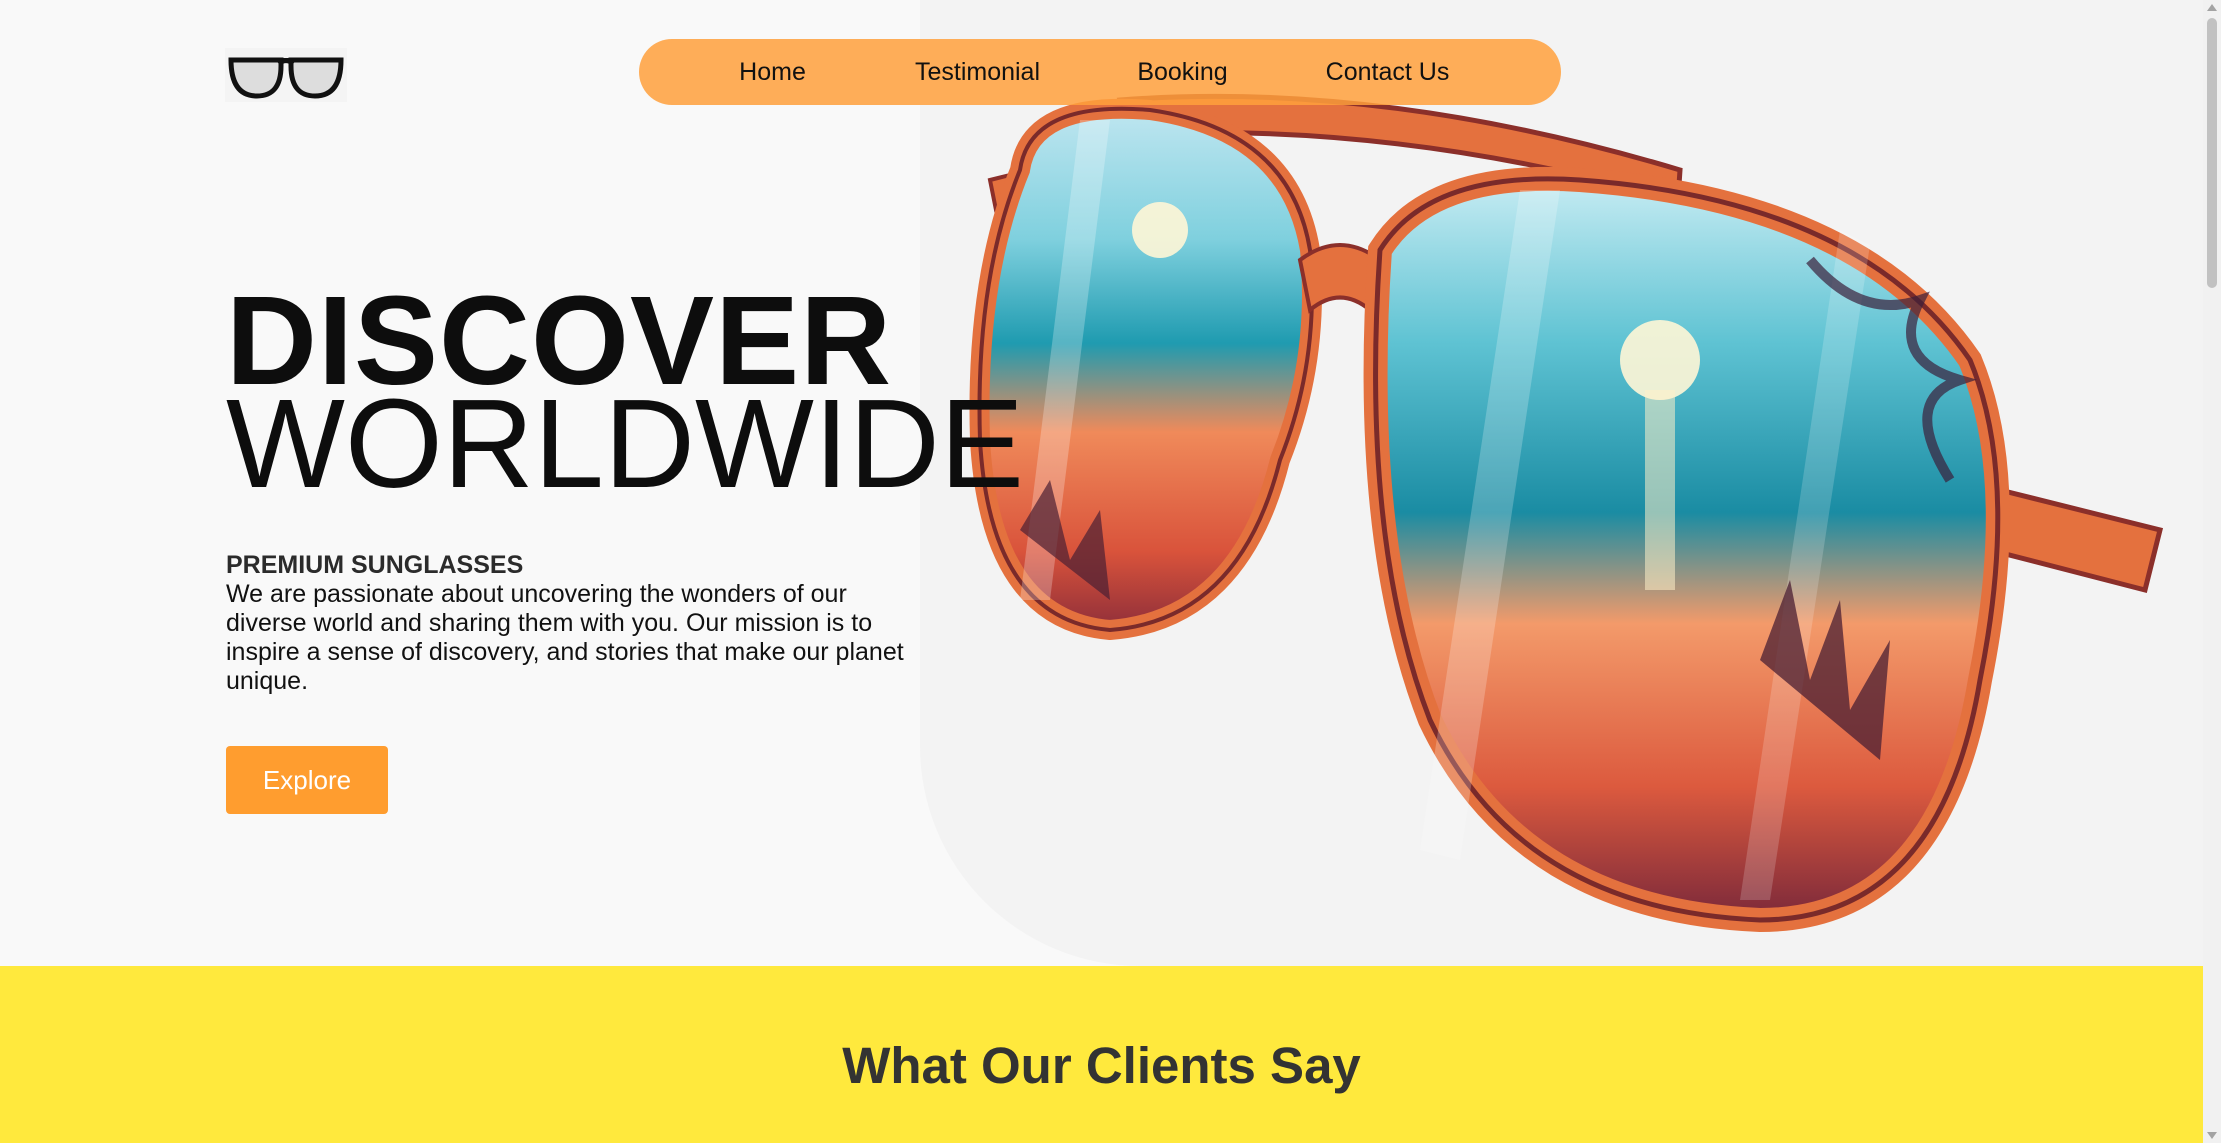 The image size is (2221, 1143). Describe the element at coordinates (1101, 1065) in the screenshot. I see `testimonial-heading: What Our Clients Say` at that location.